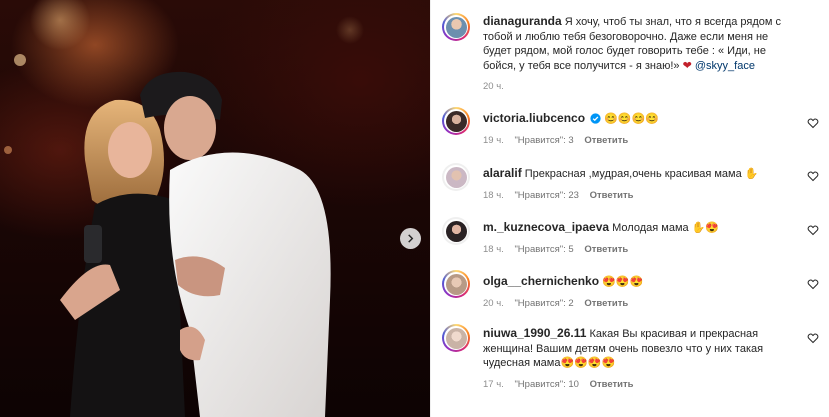 The image size is (829, 417). I want to click on comment-username: niuwa_1990_26.11, so click(534, 333).